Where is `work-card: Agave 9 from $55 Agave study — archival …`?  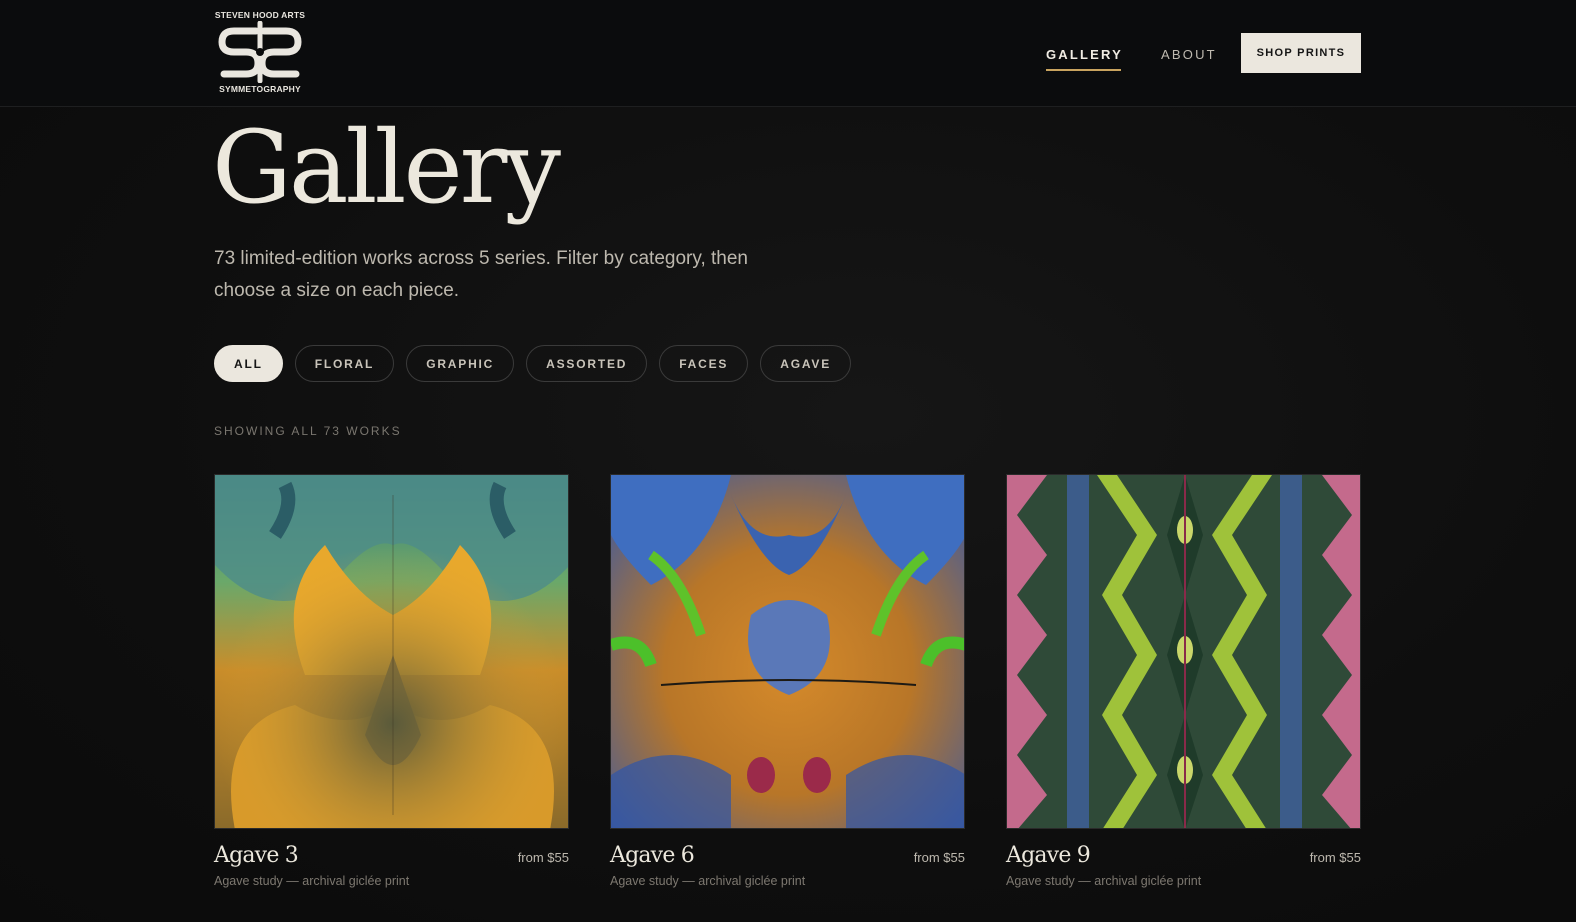
work-card: Agave 9 from $55 Agave study — archival … is located at coordinates (1183, 681).